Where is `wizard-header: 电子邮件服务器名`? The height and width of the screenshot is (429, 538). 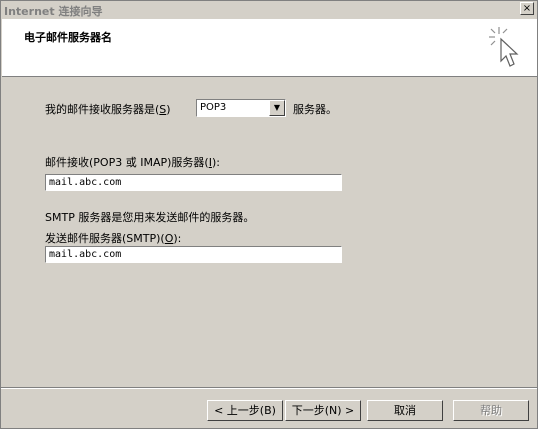
wizard-header: 电子邮件服务器名 is located at coordinates (269, 48).